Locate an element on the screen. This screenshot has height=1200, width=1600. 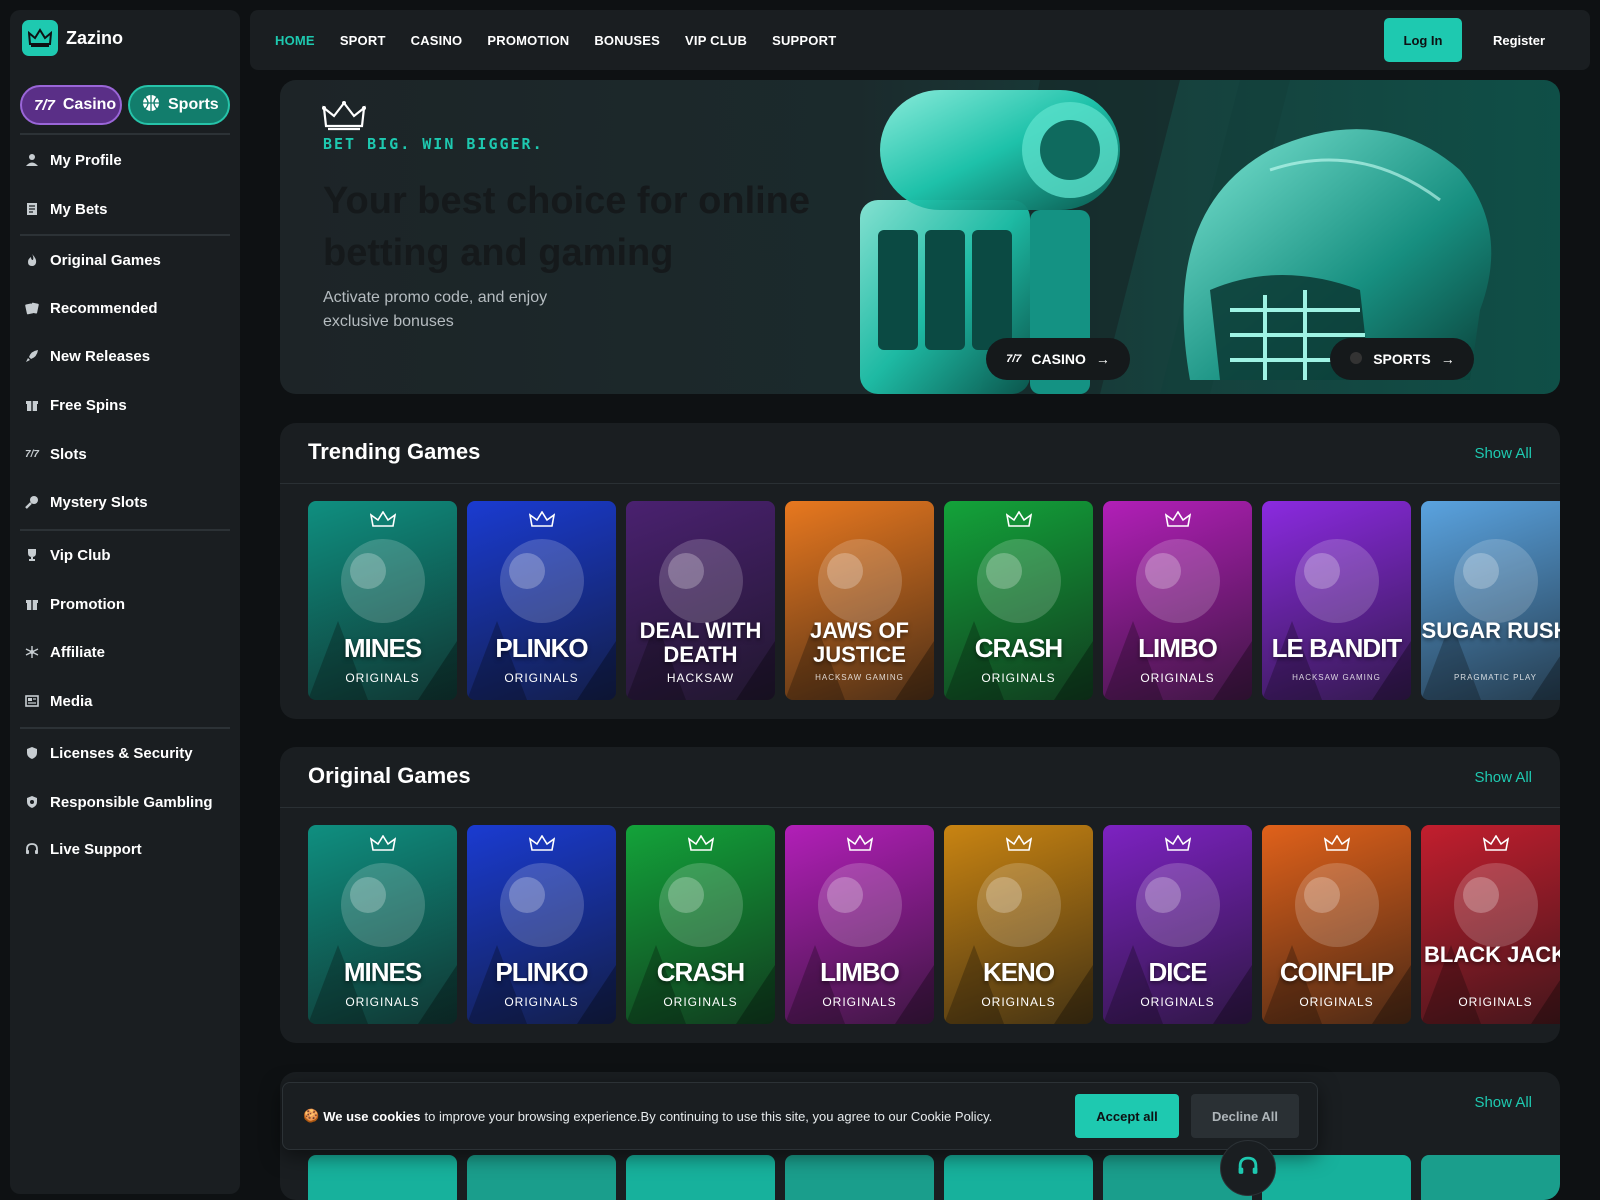
sidebar-item-media: Media is located at coordinates (127, 701).